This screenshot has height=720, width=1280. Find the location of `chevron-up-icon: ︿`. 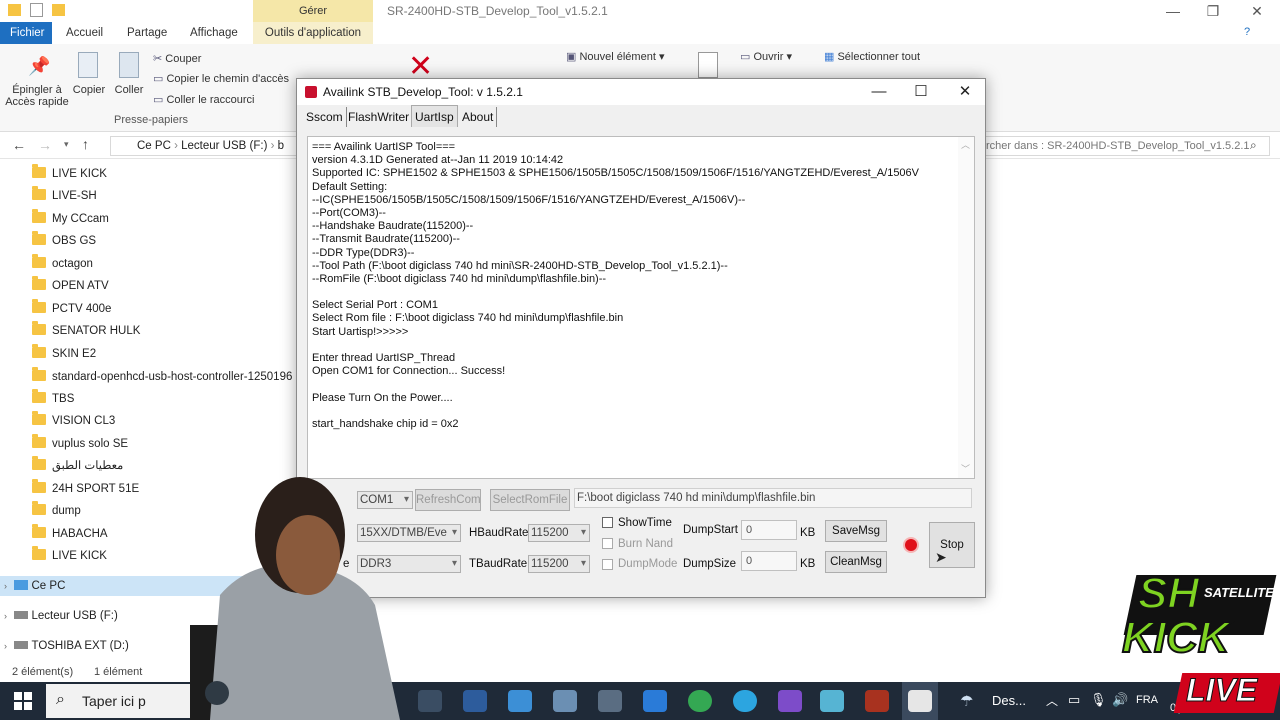

chevron-up-icon: ︿ is located at coordinates (1052, 700).